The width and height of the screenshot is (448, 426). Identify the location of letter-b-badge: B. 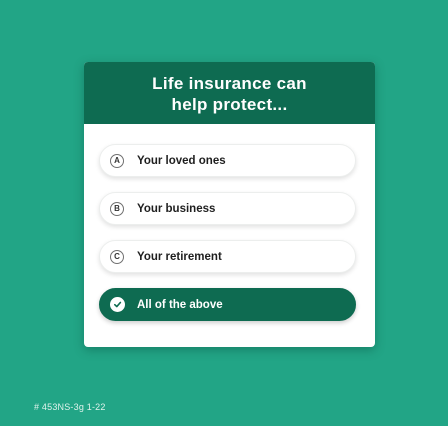
(117, 208).